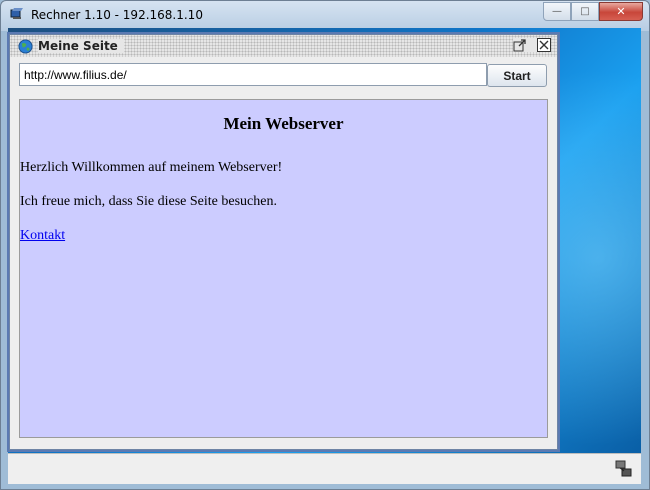 The image size is (650, 490). Describe the element at coordinates (520, 45) in the screenshot. I see `detach-icon` at that location.